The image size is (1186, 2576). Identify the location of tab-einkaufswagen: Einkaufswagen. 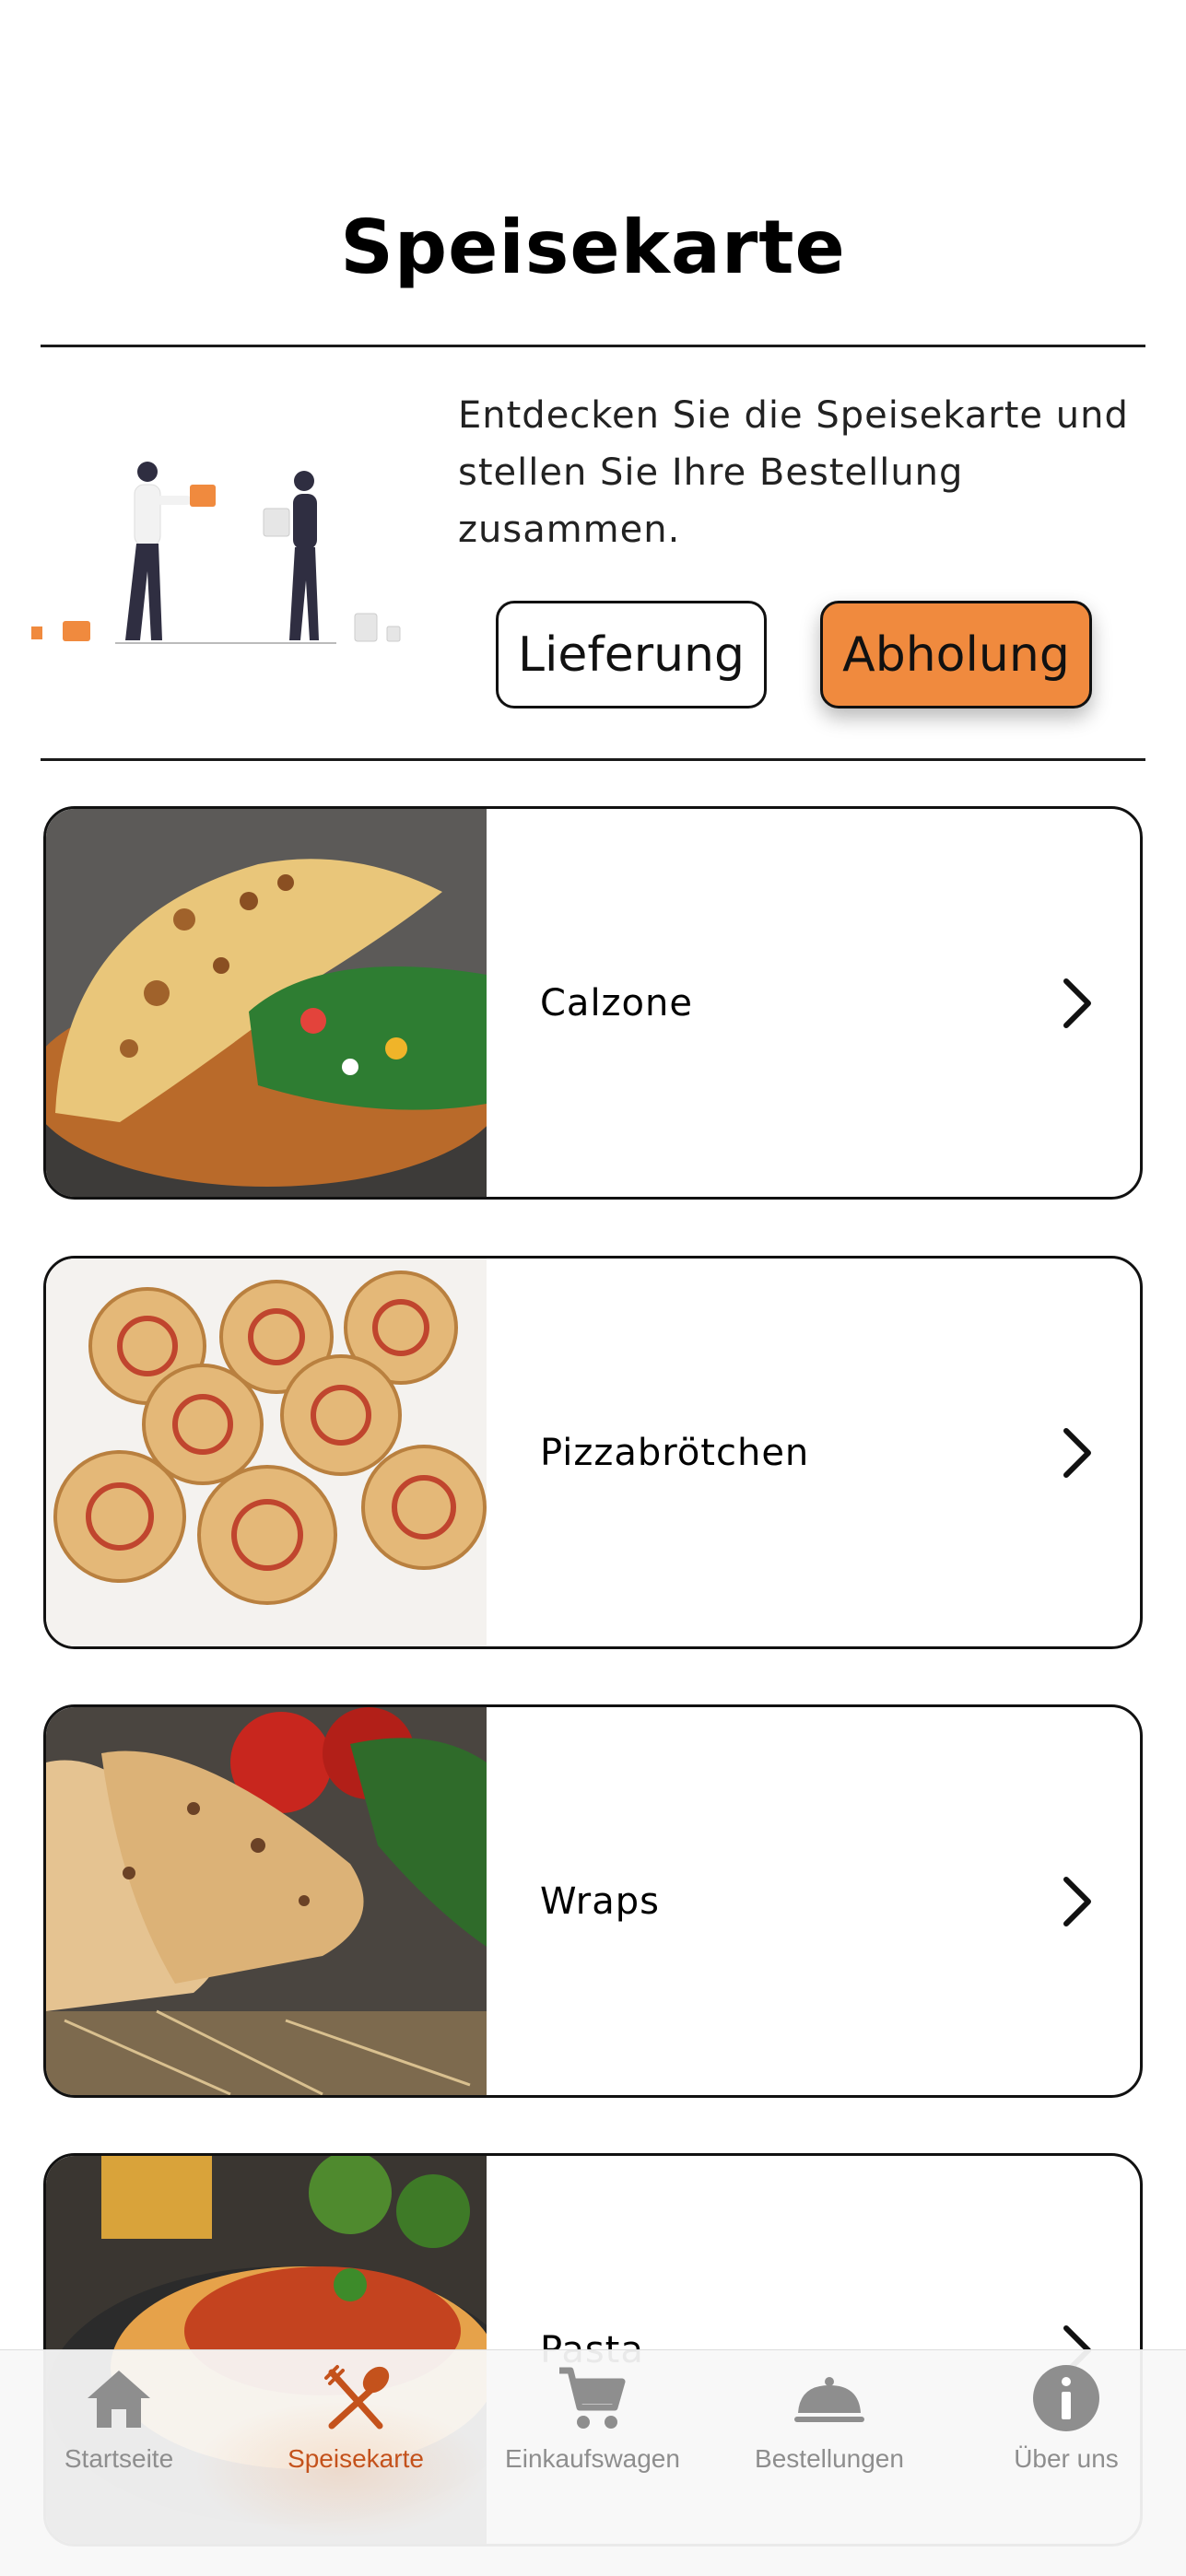
(592, 2424).